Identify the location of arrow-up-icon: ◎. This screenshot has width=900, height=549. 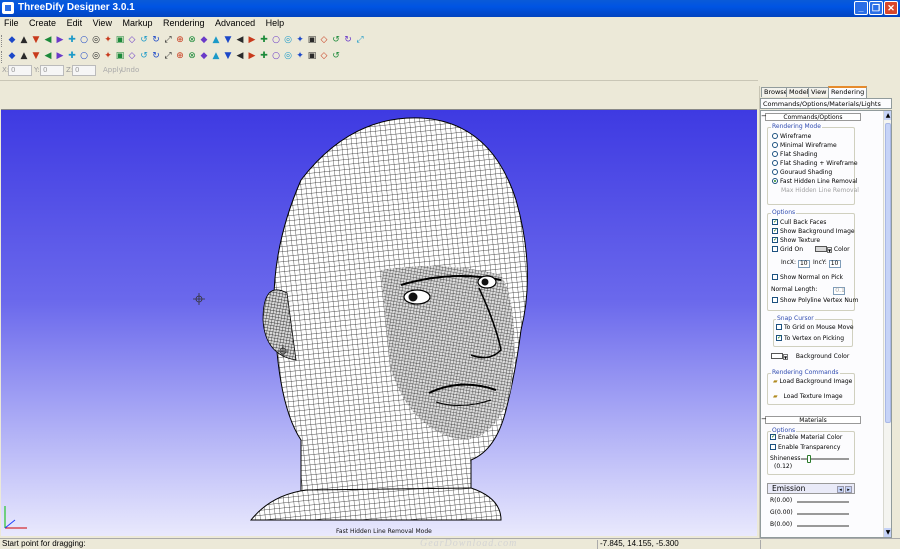
(96, 56).